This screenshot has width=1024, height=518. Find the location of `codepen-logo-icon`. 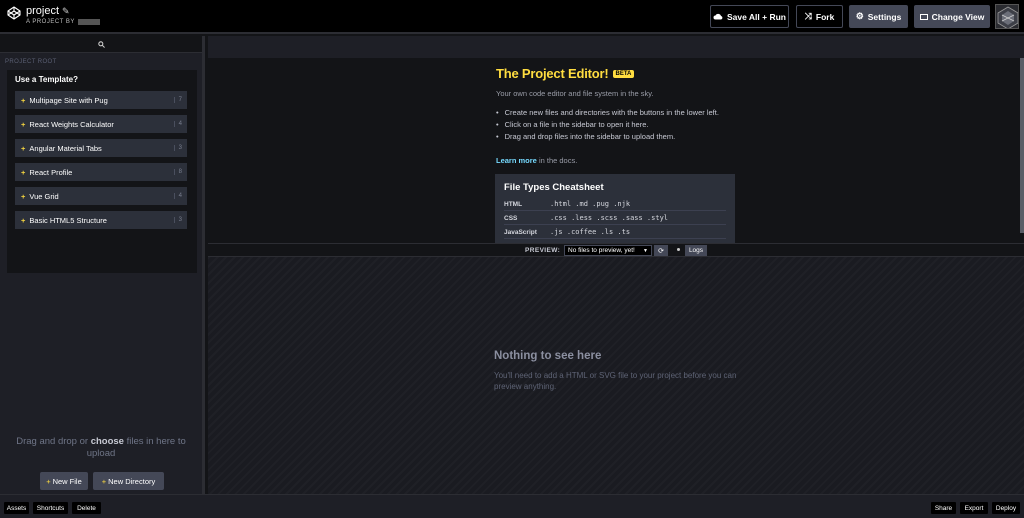

codepen-logo-icon is located at coordinates (14, 13).